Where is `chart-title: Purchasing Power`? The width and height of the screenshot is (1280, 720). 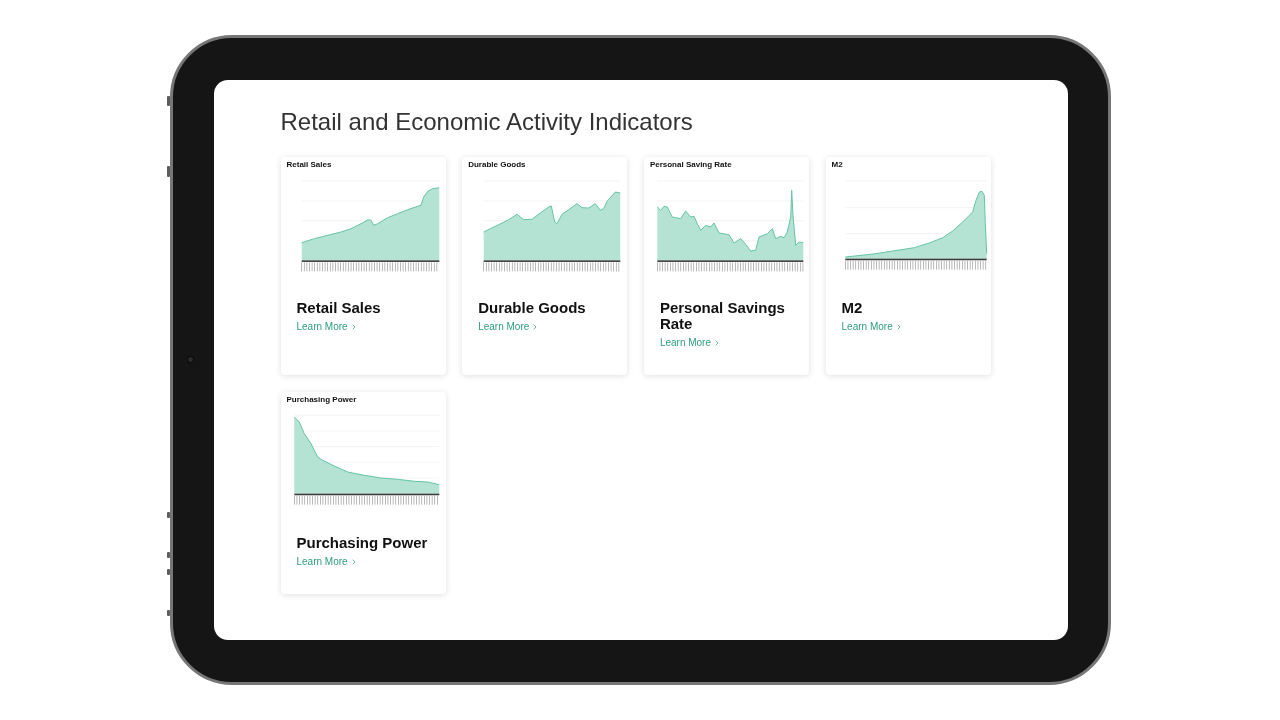
chart-title: Purchasing Power is located at coordinates (321, 400).